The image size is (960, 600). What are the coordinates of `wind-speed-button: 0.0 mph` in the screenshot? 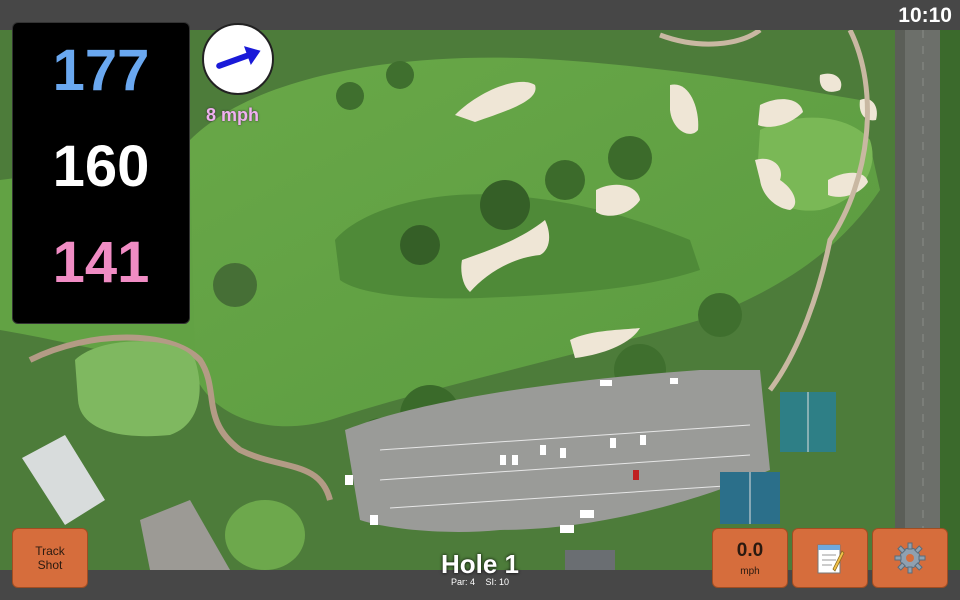 It's located at (750, 558).